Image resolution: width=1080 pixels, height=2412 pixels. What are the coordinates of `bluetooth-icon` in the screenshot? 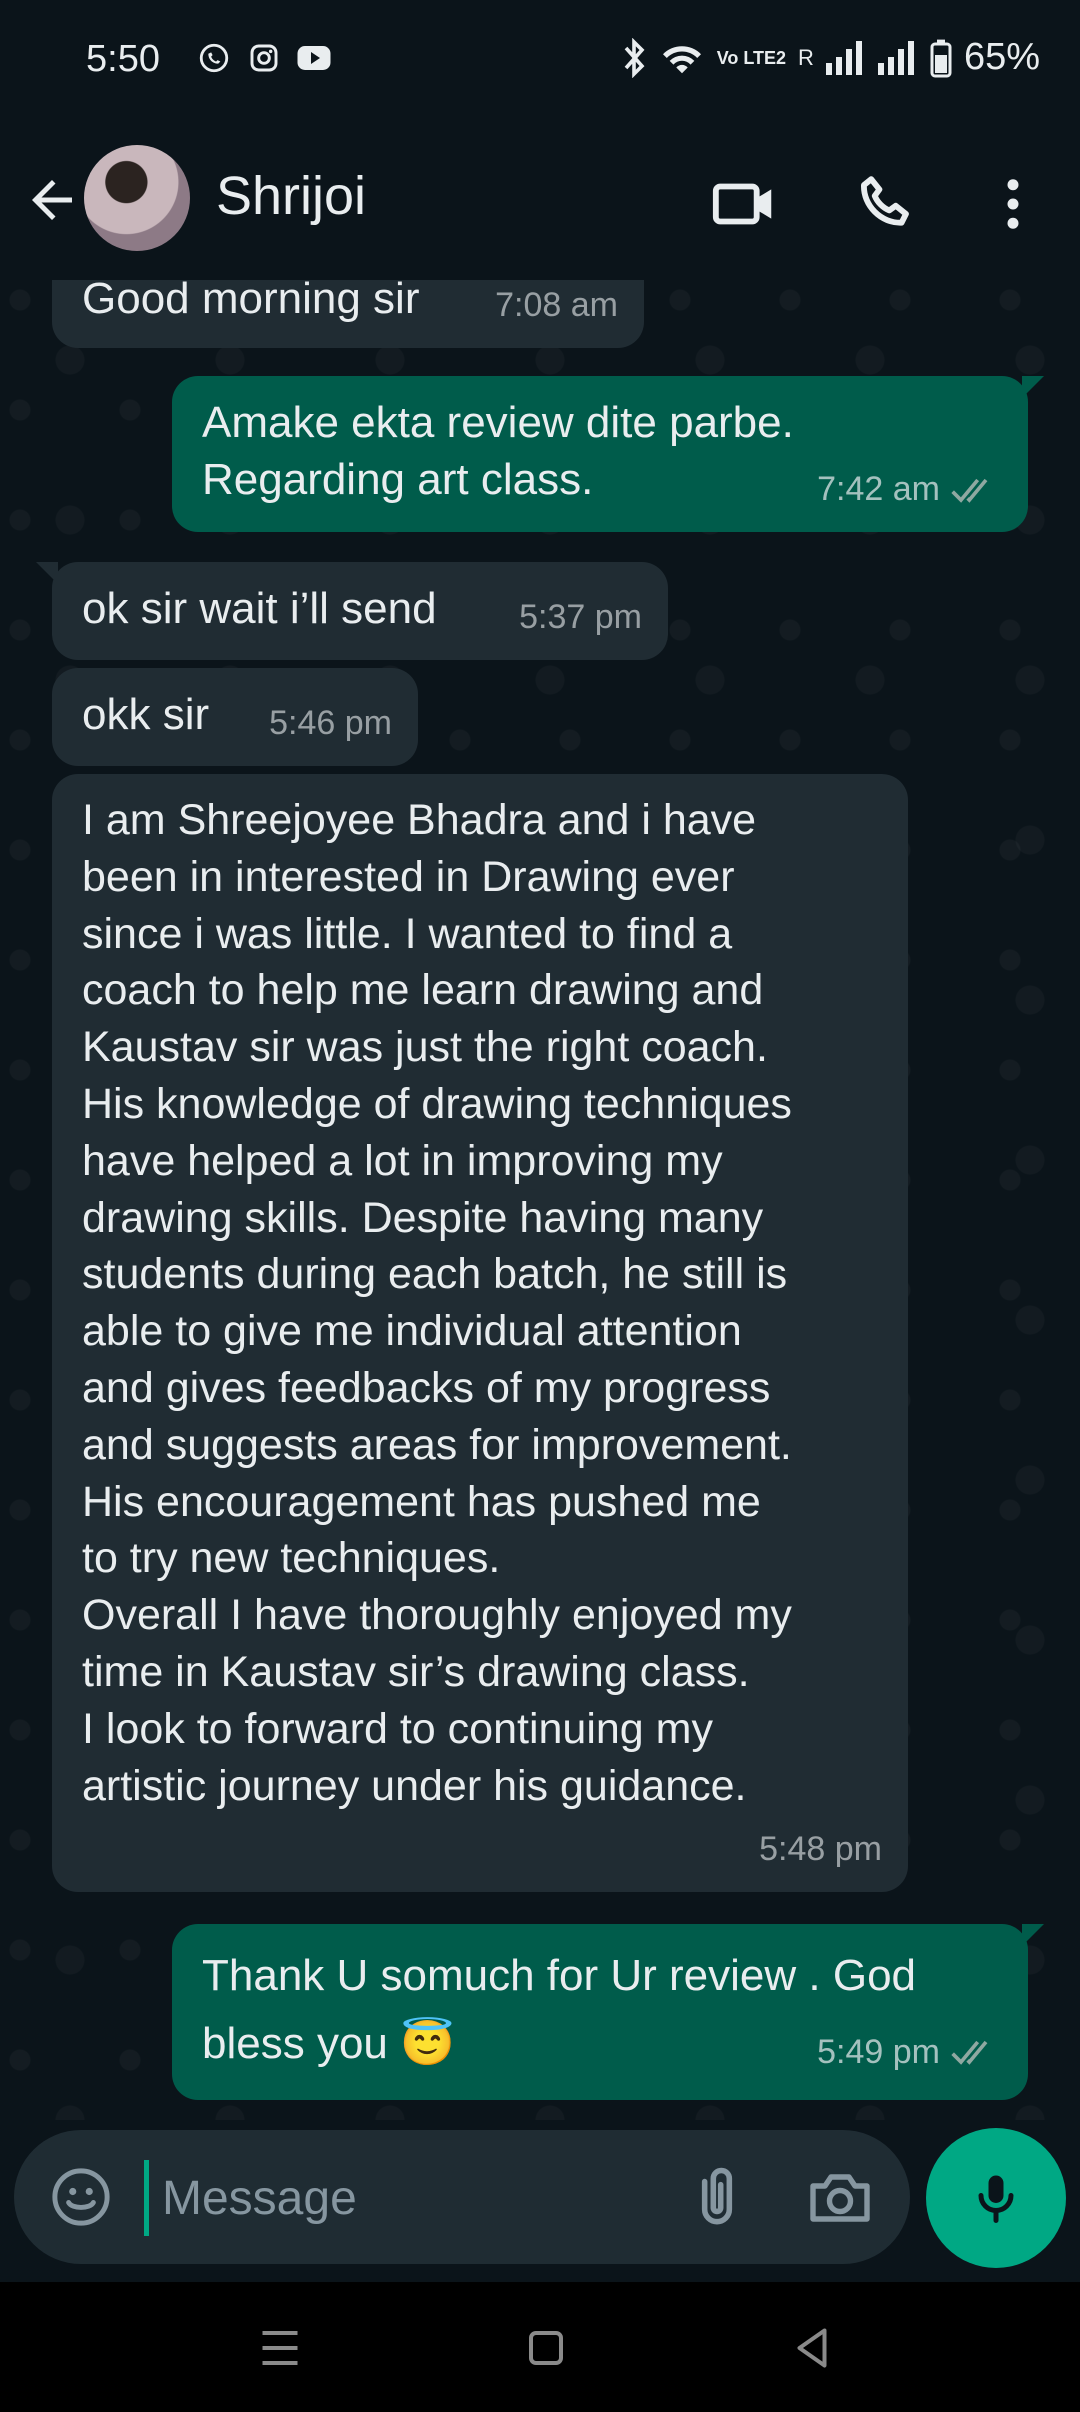 It's located at (634, 57).